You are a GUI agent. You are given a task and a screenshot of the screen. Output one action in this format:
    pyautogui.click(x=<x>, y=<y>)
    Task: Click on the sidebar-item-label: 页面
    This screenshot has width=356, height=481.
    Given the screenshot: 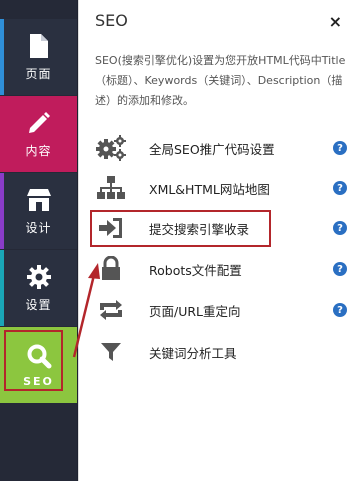 What is the action you would take?
    pyautogui.click(x=38, y=73)
    